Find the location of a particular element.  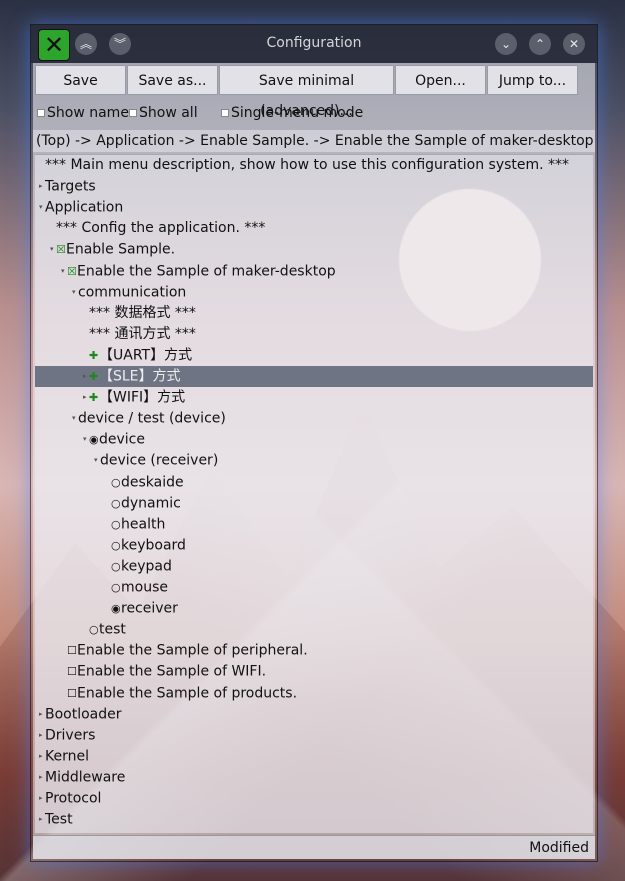

tree-item: ▸ ✚【SLE】方式 is located at coordinates (314, 376).